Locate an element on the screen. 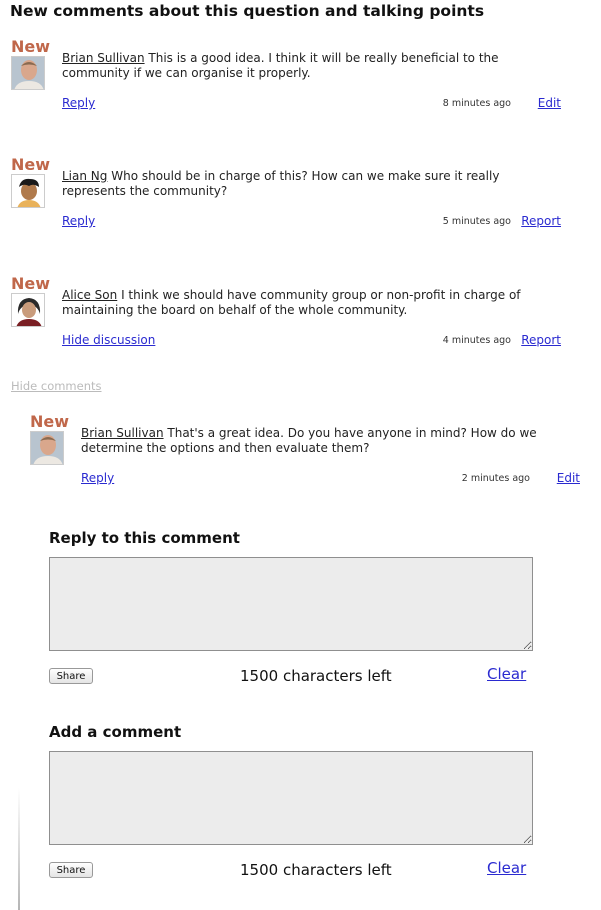 This screenshot has width=601, height=910. hide-comments-link: Hide comments is located at coordinates (56, 386).